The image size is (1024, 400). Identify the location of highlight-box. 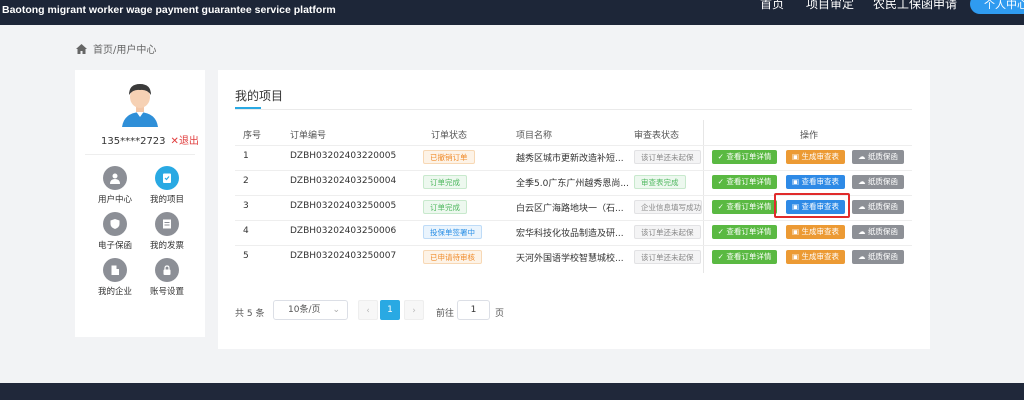
(812, 205).